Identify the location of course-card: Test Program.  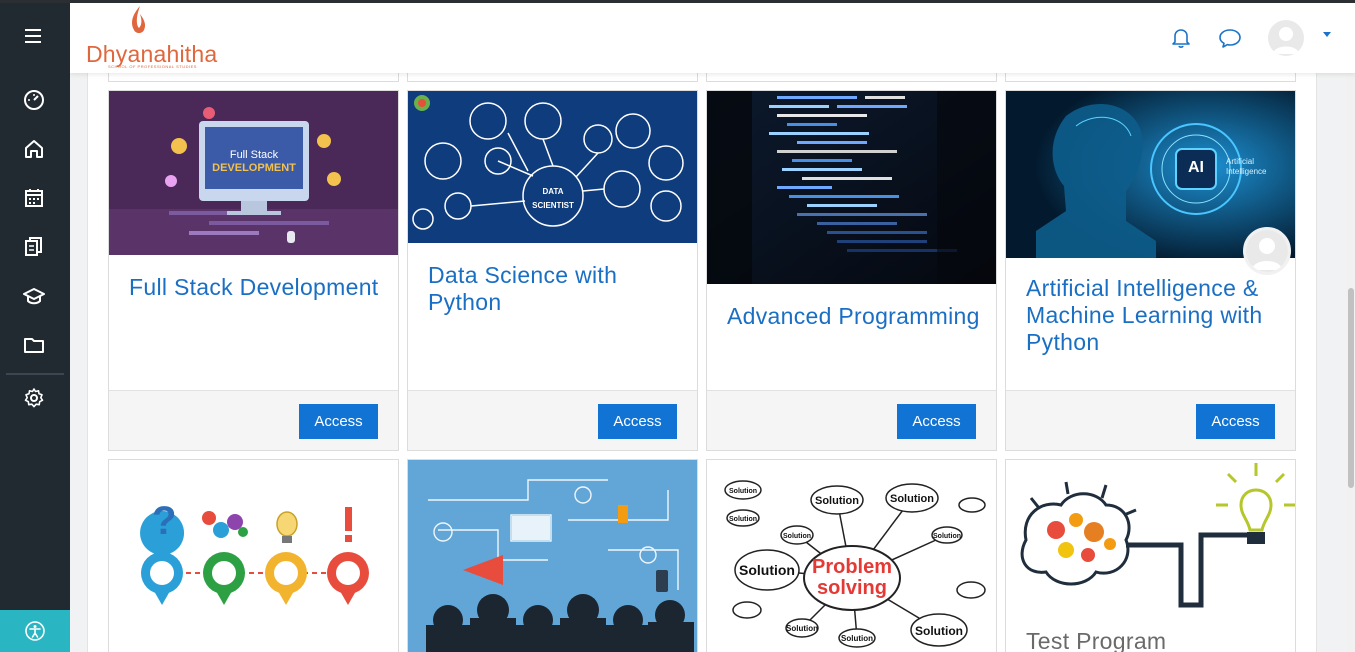
(1150, 555).